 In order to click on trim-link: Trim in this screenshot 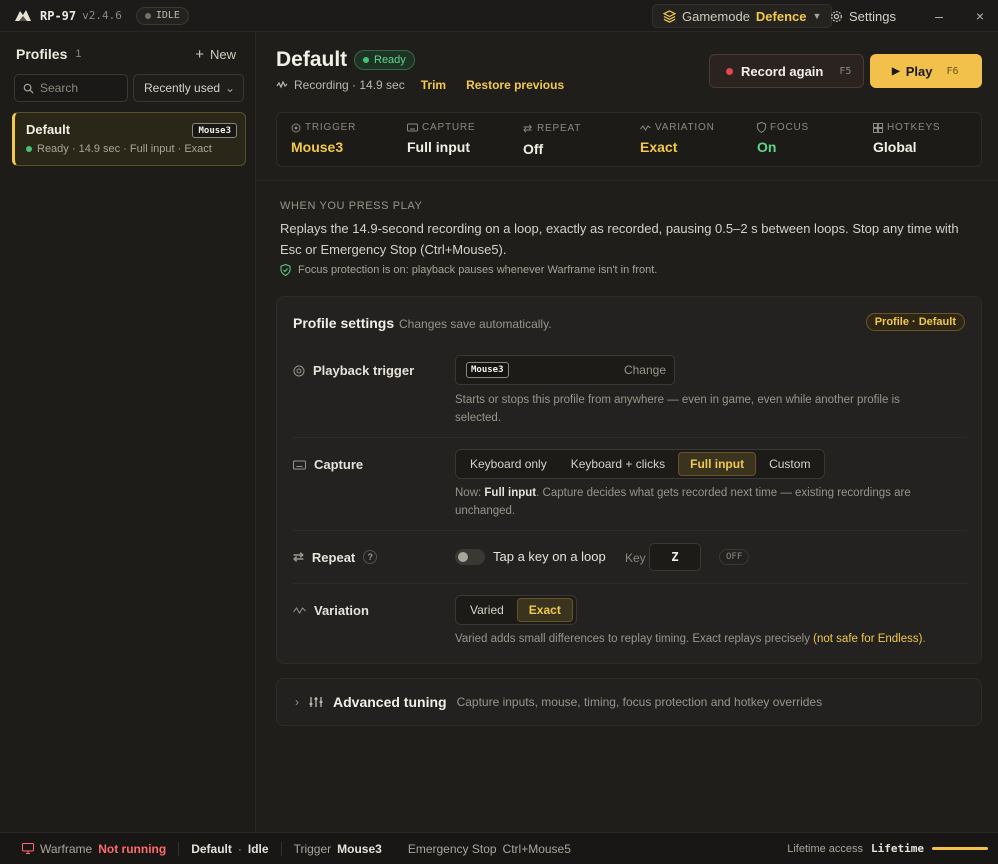, I will do `click(433, 85)`.